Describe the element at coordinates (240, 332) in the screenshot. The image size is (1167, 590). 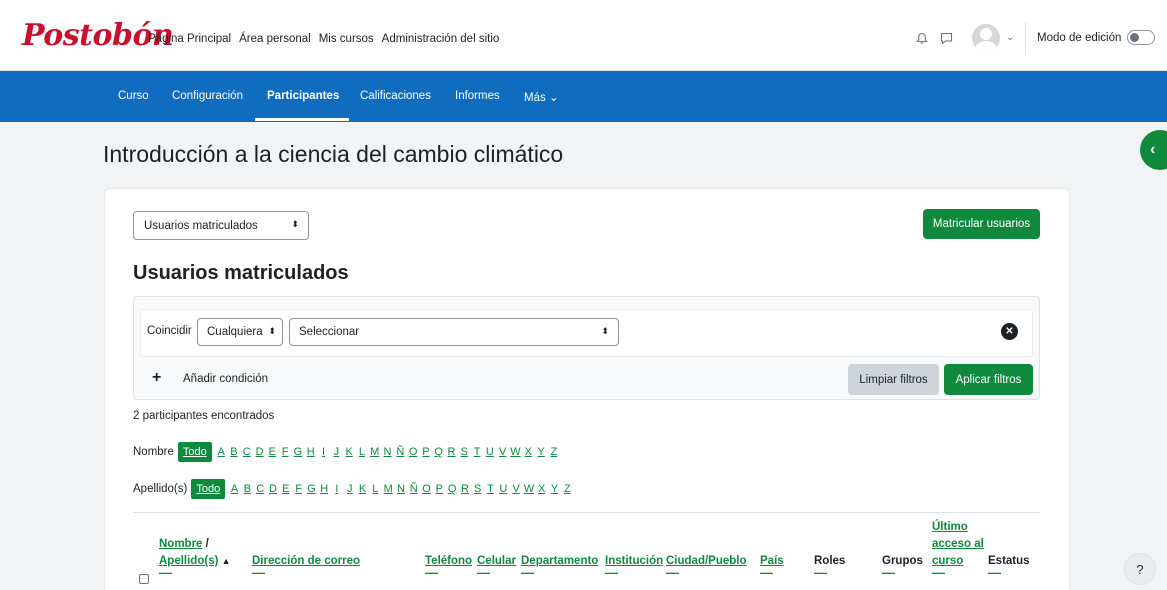
I see `match-type-select: Cualquiera ⬍` at that location.